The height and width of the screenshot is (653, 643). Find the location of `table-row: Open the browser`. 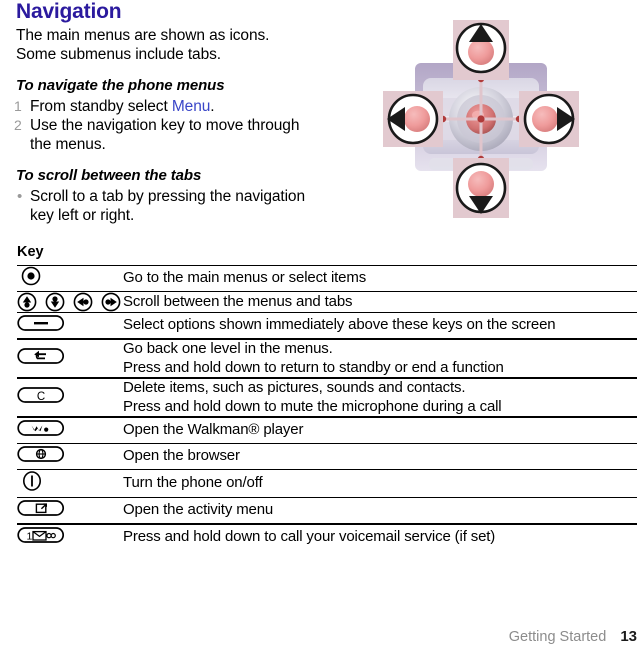

table-row: Open the browser is located at coordinates (327, 456).